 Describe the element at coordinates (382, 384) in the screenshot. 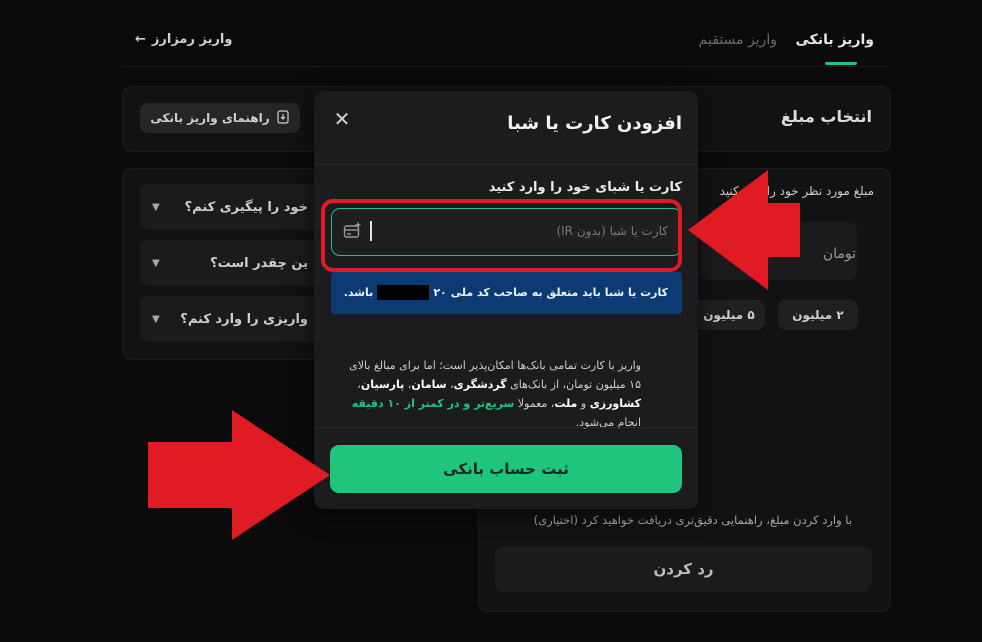

I see `bank-name: پارسیان` at that location.